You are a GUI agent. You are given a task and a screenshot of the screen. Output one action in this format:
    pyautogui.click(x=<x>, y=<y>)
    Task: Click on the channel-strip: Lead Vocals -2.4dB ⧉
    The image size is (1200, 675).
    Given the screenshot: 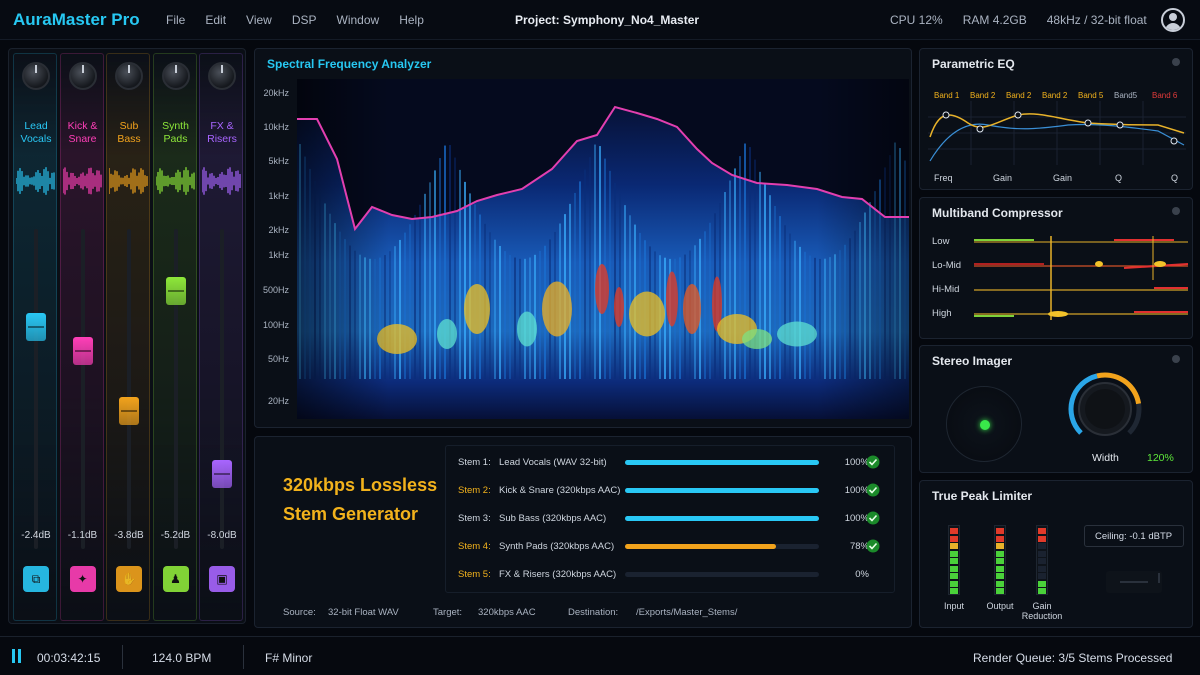 What is the action you would take?
    pyautogui.click(x=35, y=337)
    